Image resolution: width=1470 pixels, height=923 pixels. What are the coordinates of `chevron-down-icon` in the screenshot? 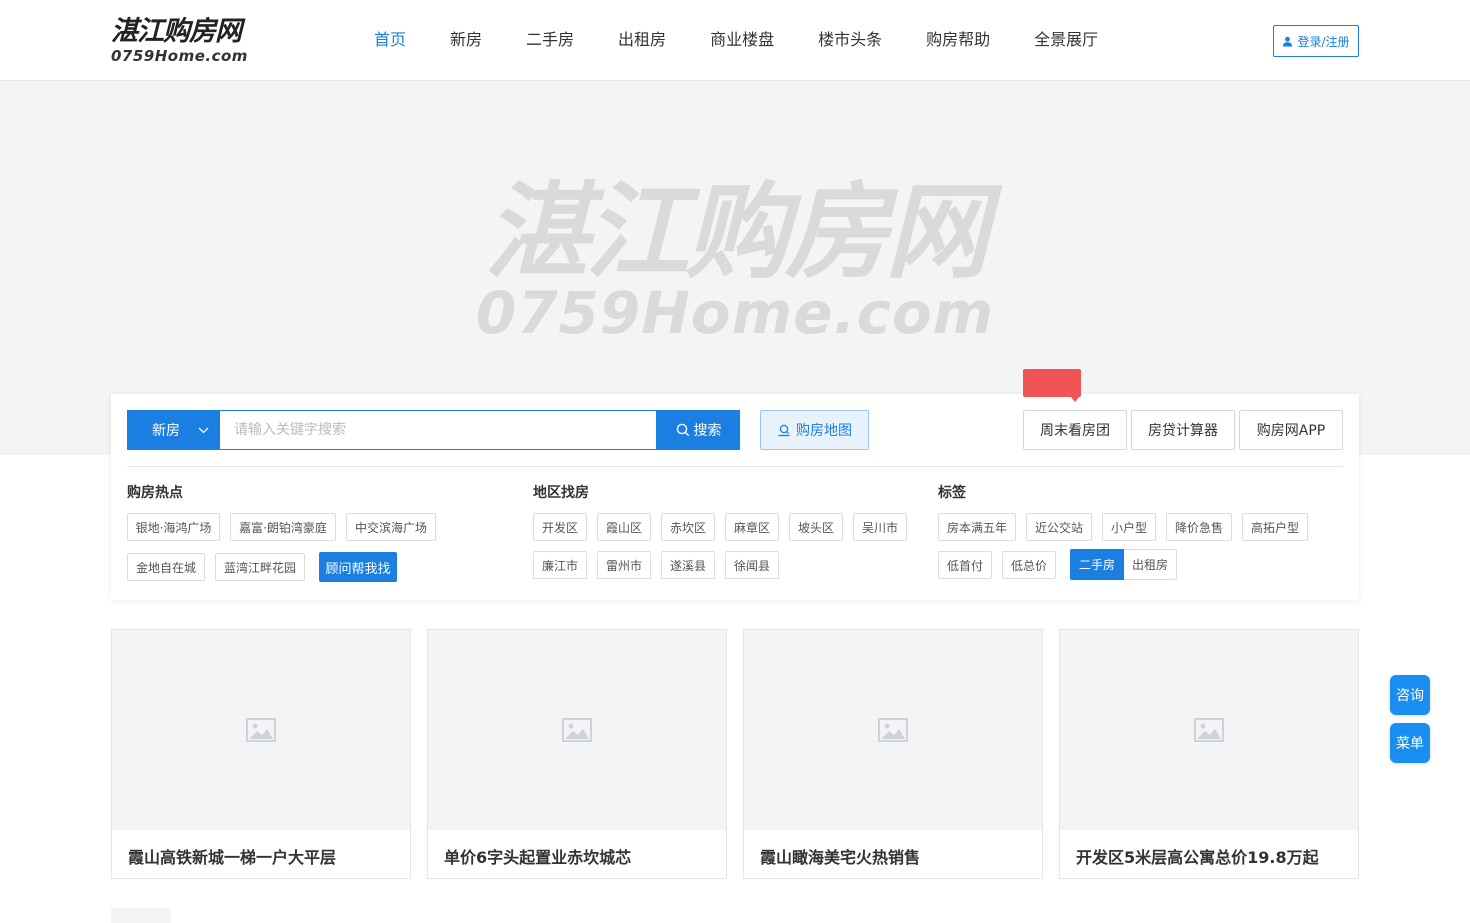 It's located at (203, 430).